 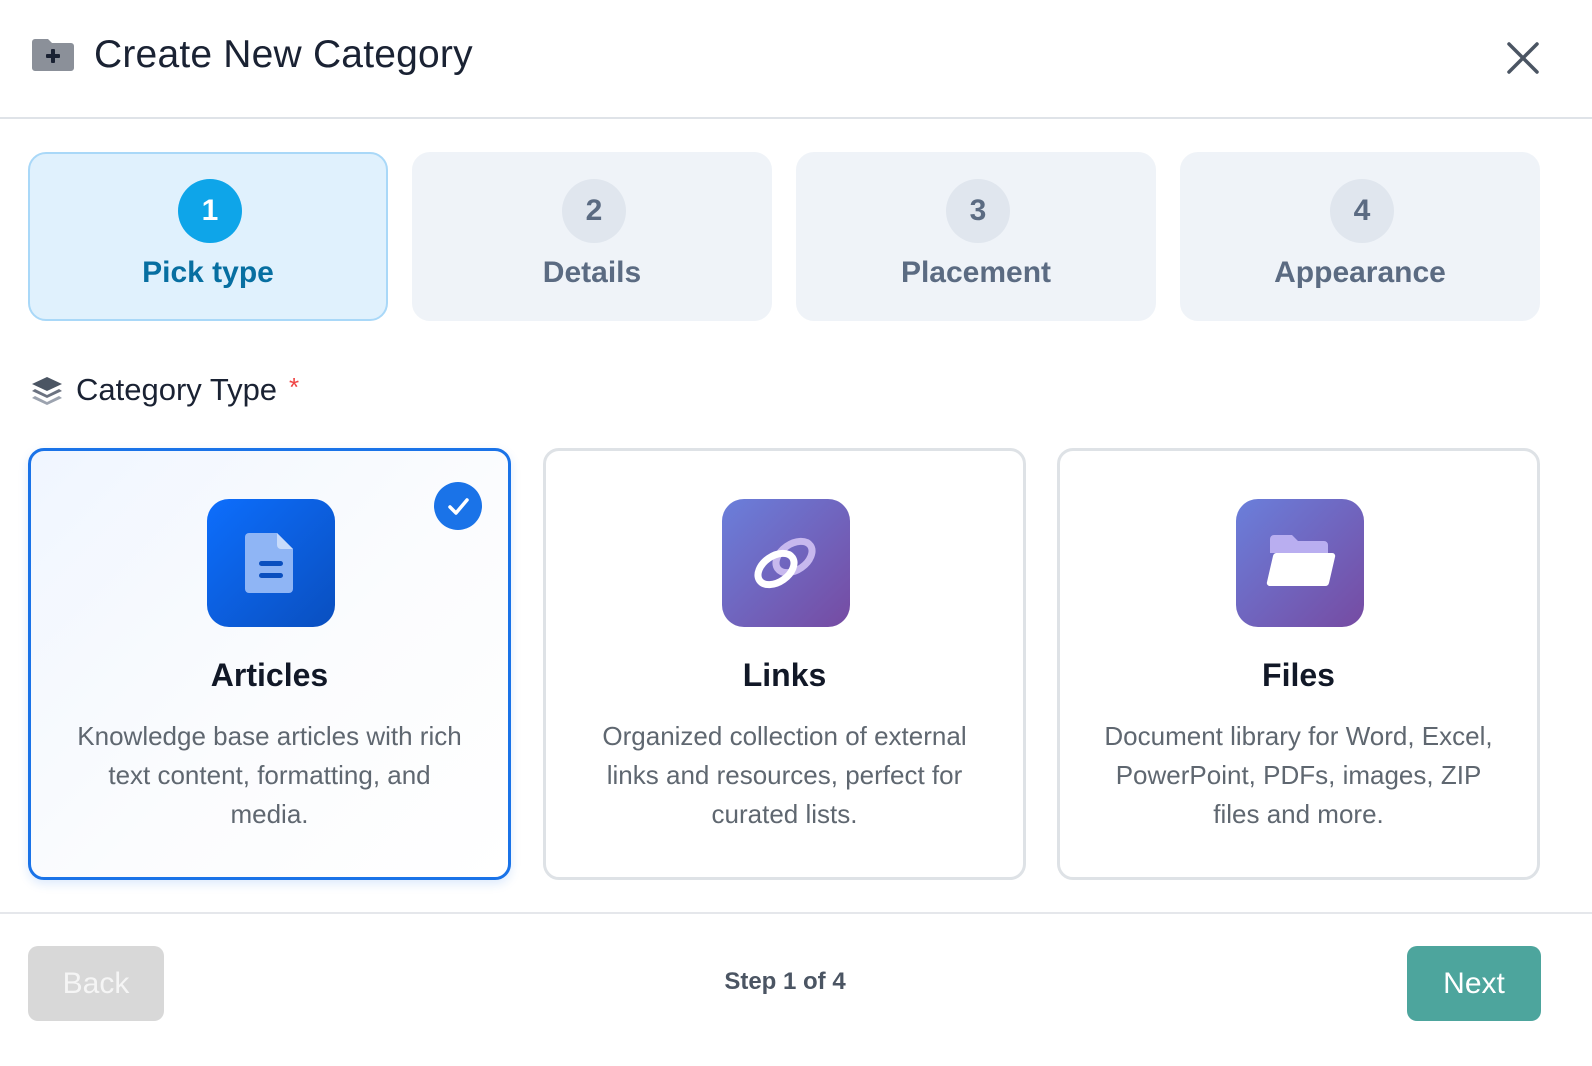 I want to click on check-icon, so click(x=458, y=506).